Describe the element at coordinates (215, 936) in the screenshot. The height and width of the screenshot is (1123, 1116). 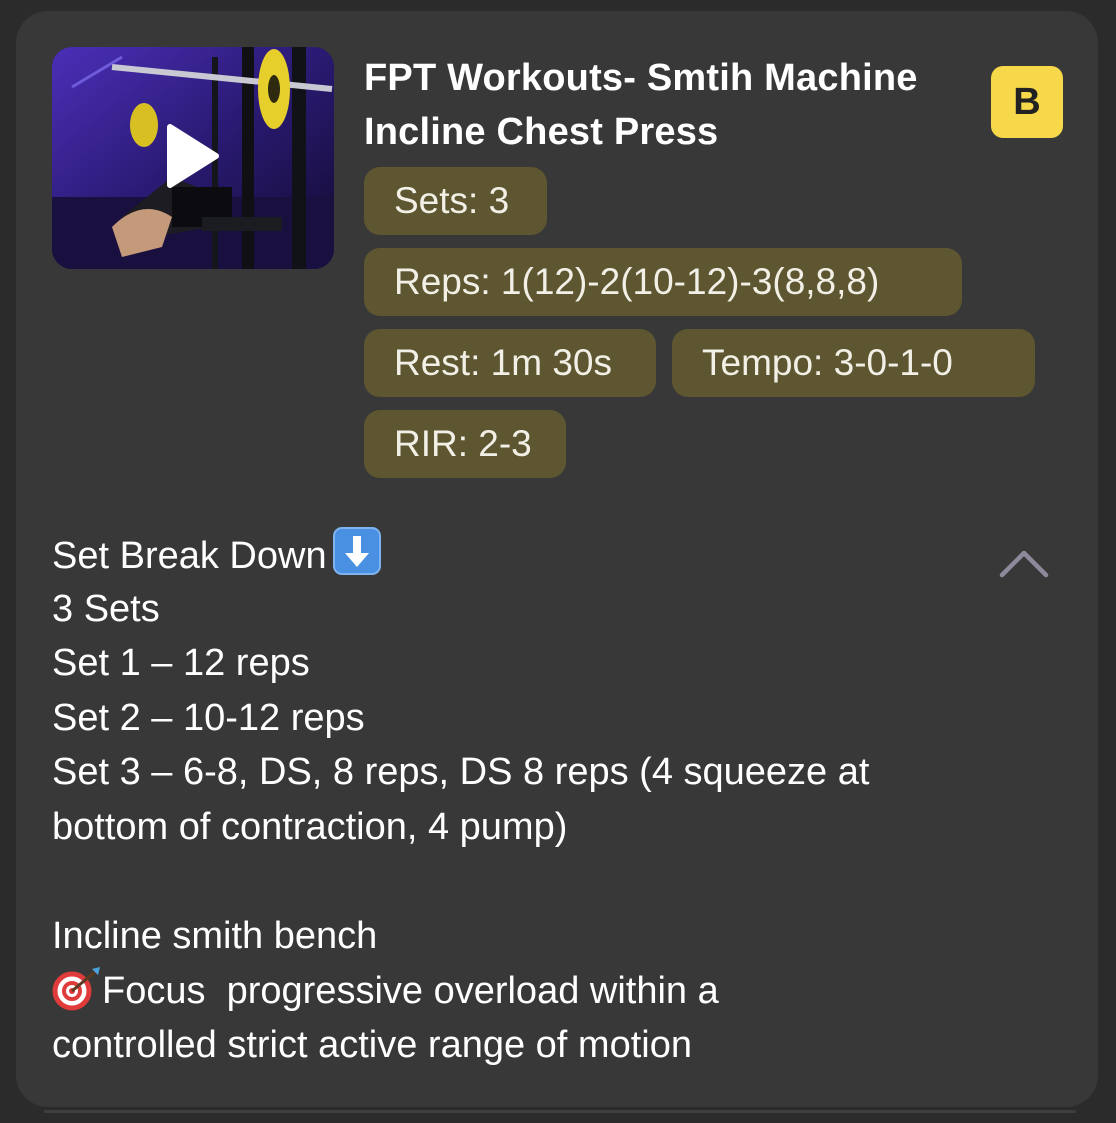
I see `description-line: Incline smith bench` at that location.